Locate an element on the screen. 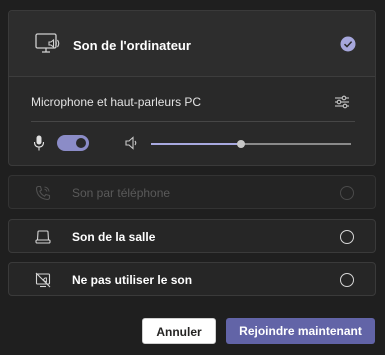 The image size is (385, 355). cancel-button: Annuler is located at coordinates (179, 331).